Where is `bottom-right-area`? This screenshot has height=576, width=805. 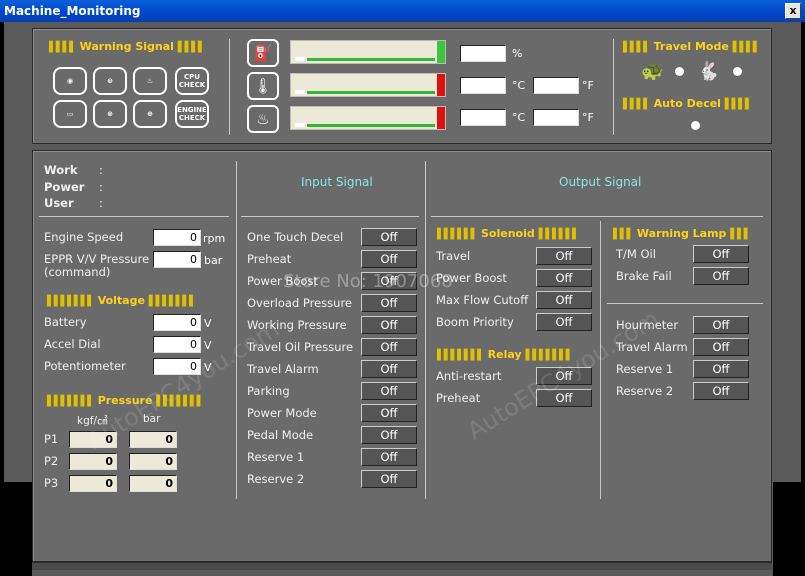
bottom-right-area is located at coordinates (789, 529).